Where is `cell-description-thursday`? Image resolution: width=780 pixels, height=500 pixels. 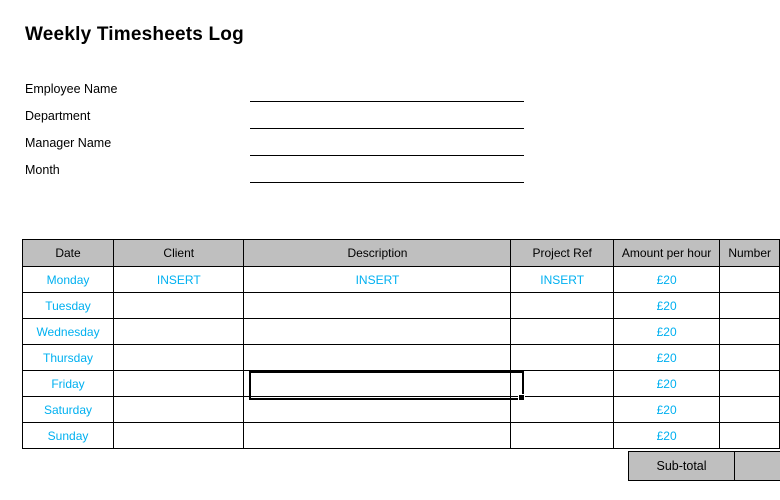
cell-description-thursday is located at coordinates (377, 357).